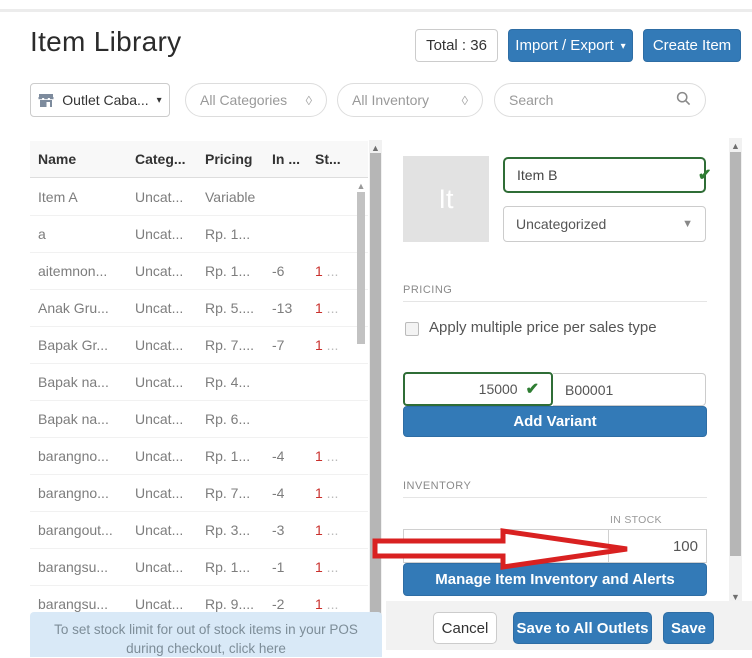  I want to click on cell-pricing: Variable, so click(230, 197).